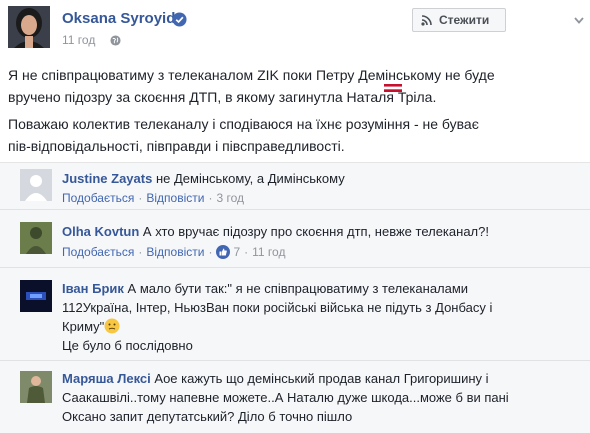 The image size is (590, 433). Describe the element at coordinates (107, 178) in the screenshot. I see `comment-author: Justine Zayats` at that location.